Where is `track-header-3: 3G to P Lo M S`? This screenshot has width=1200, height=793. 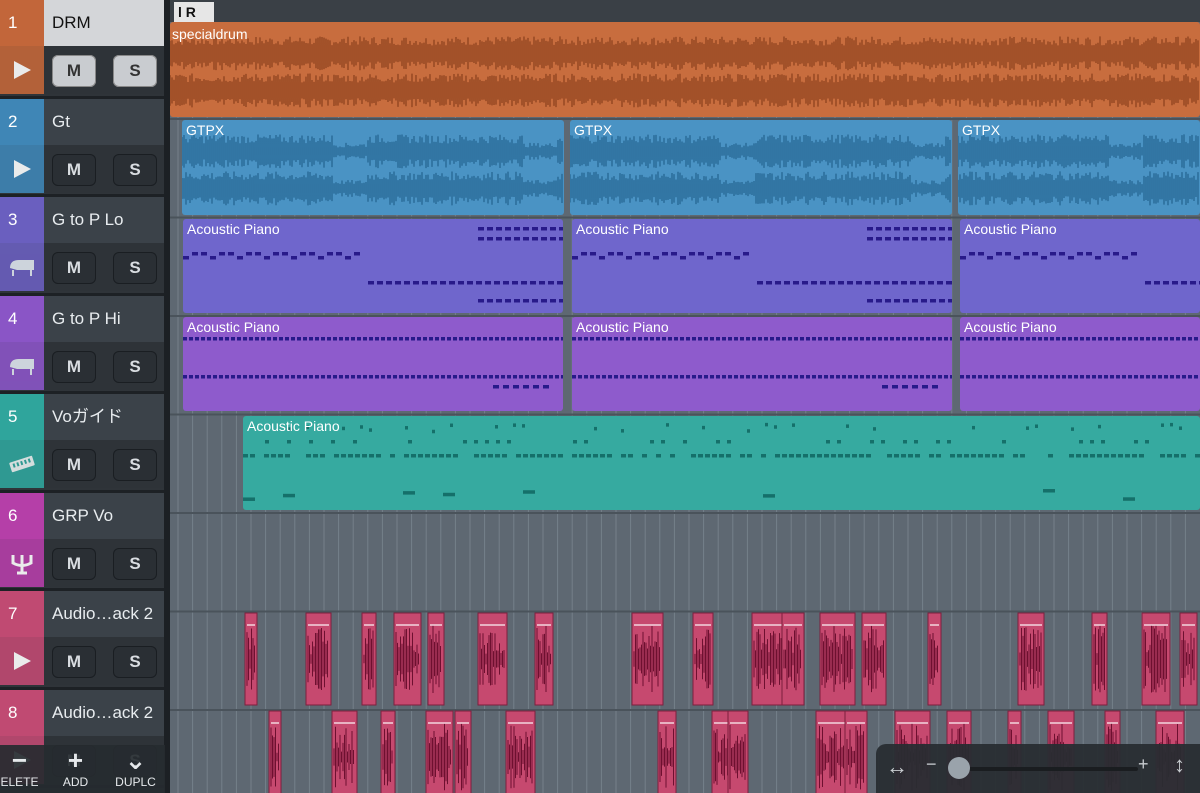 track-header-3: 3G to P Lo M S is located at coordinates (82, 245).